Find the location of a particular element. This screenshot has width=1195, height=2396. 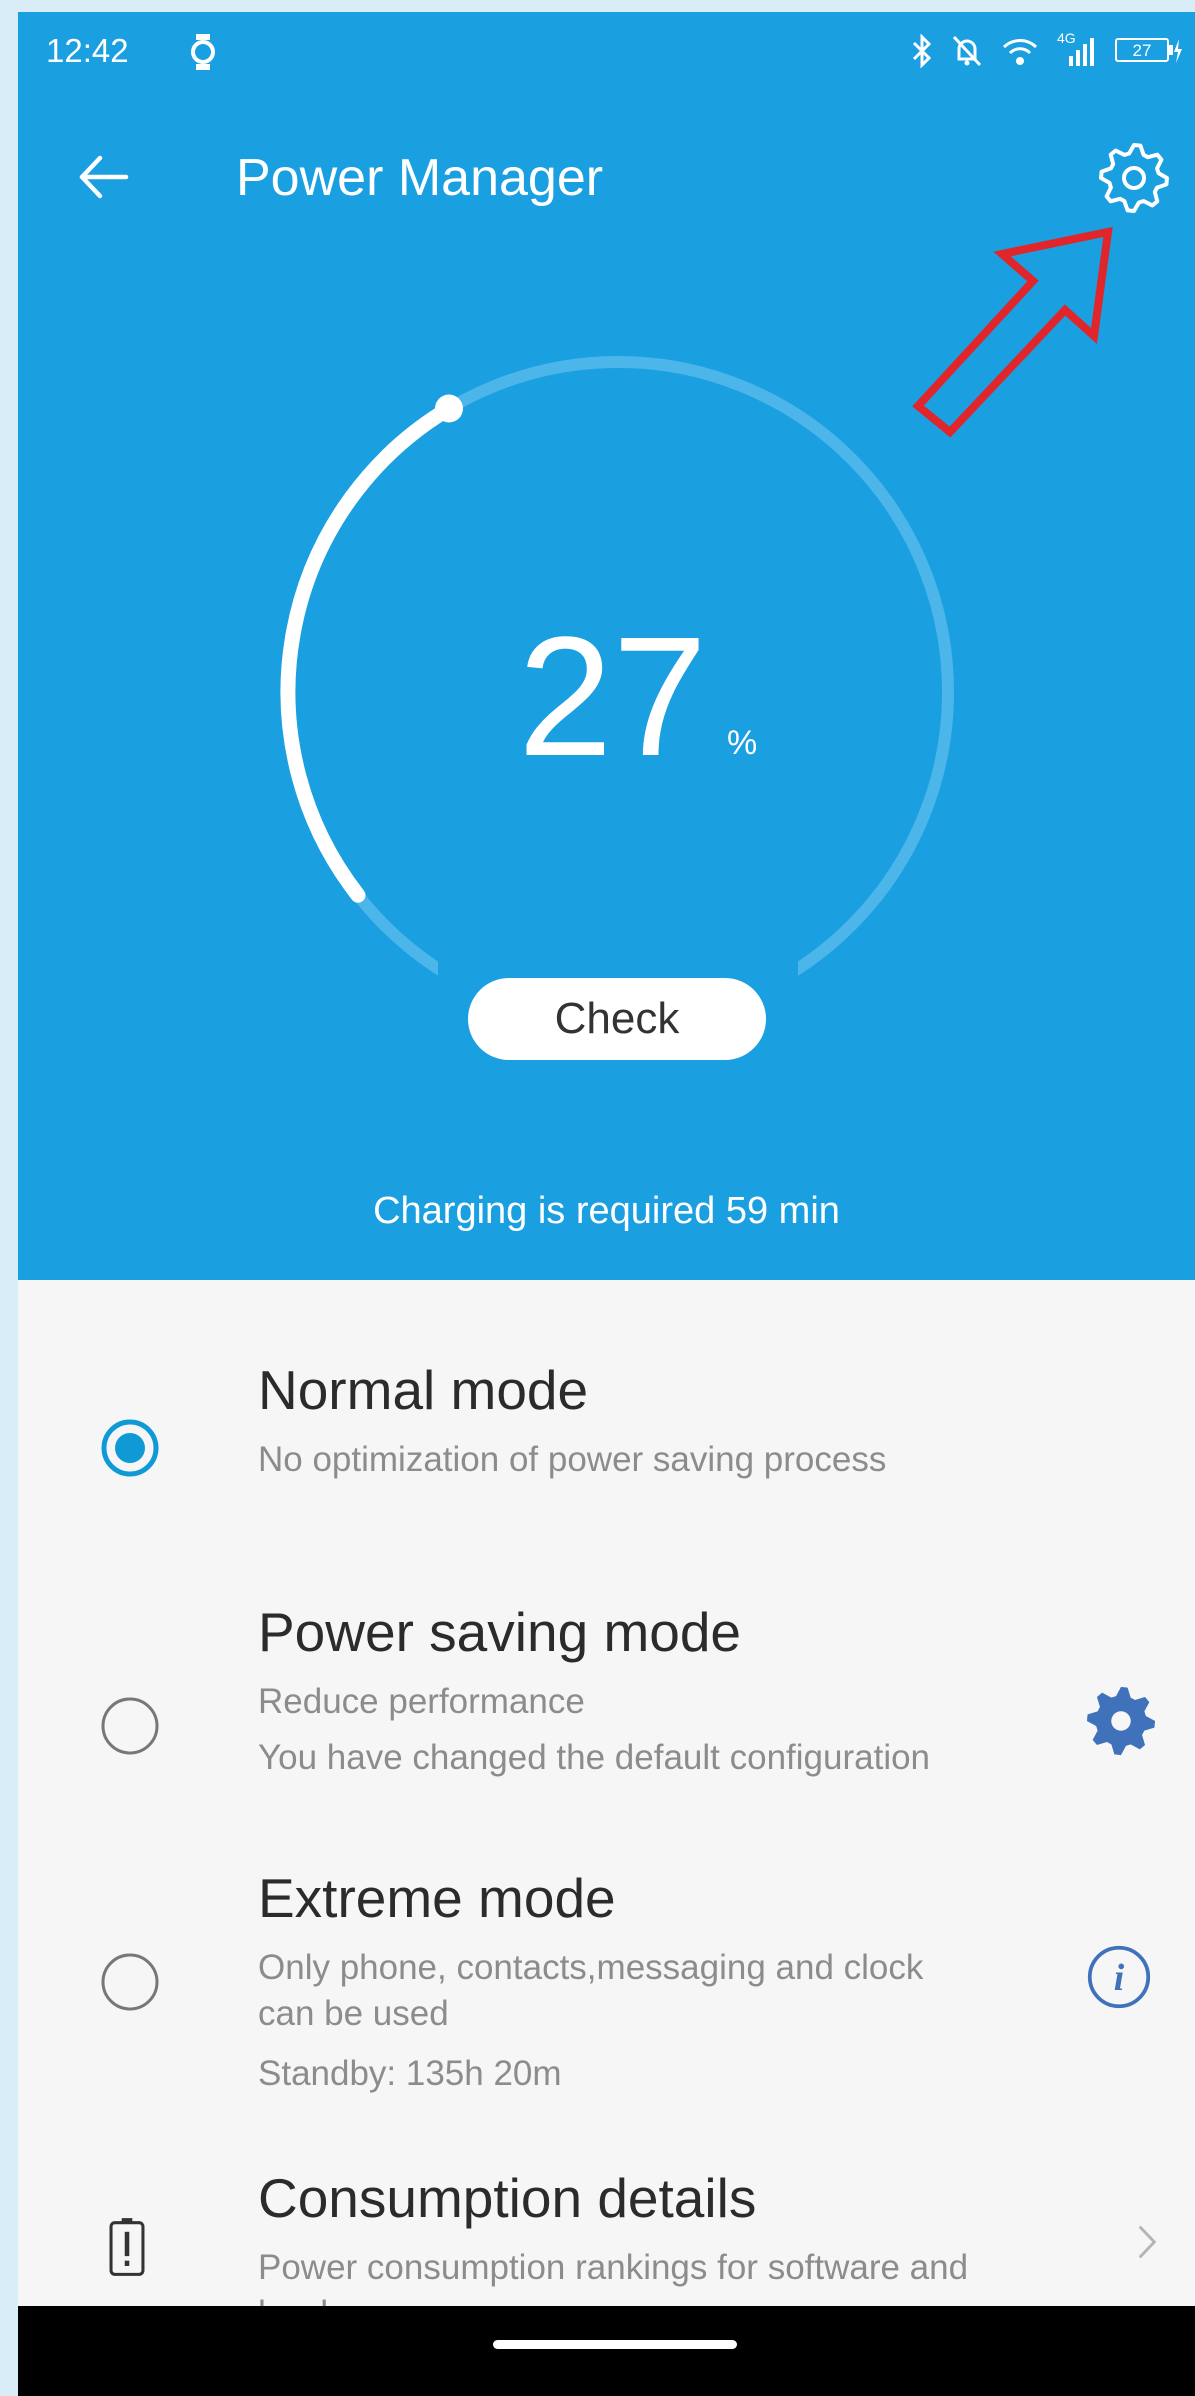

gauge-knob is located at coordinates (449, 408).